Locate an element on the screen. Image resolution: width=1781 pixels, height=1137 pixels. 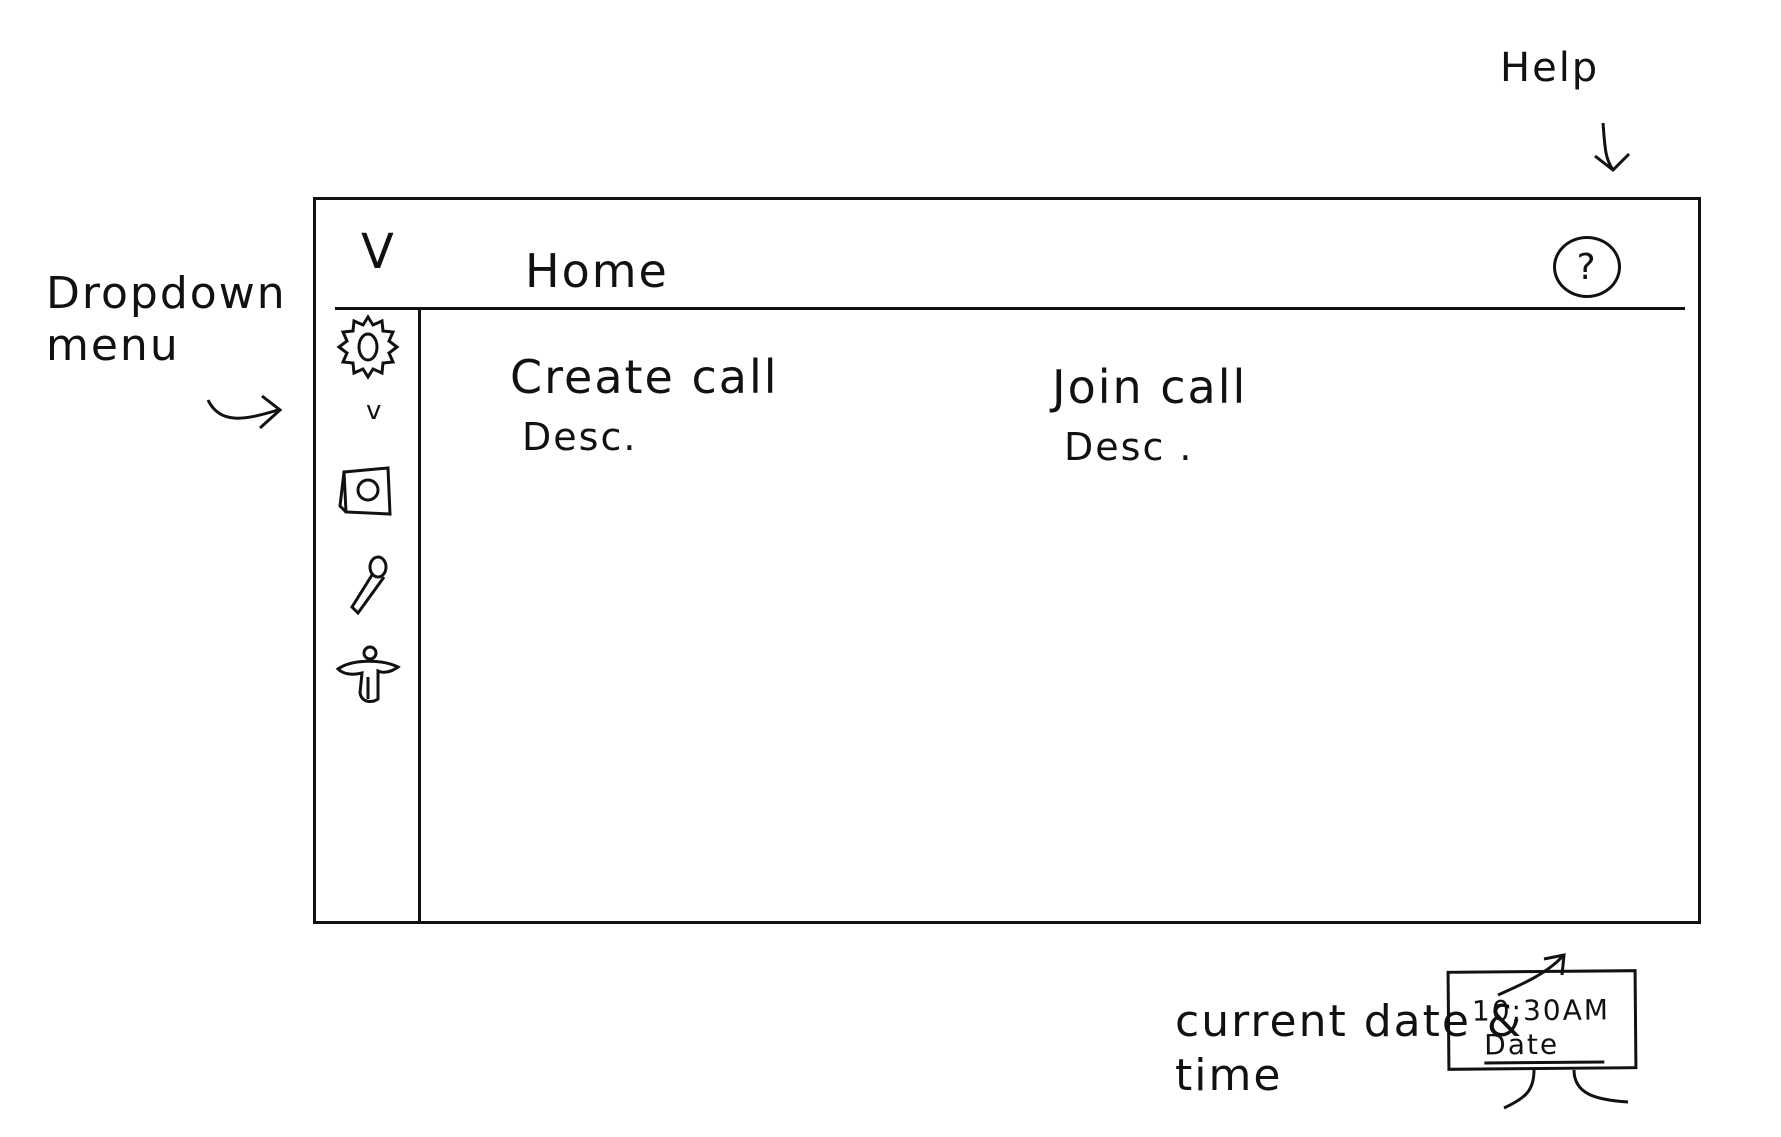
help-annotation: Help is located at coordinates (1550, 68).